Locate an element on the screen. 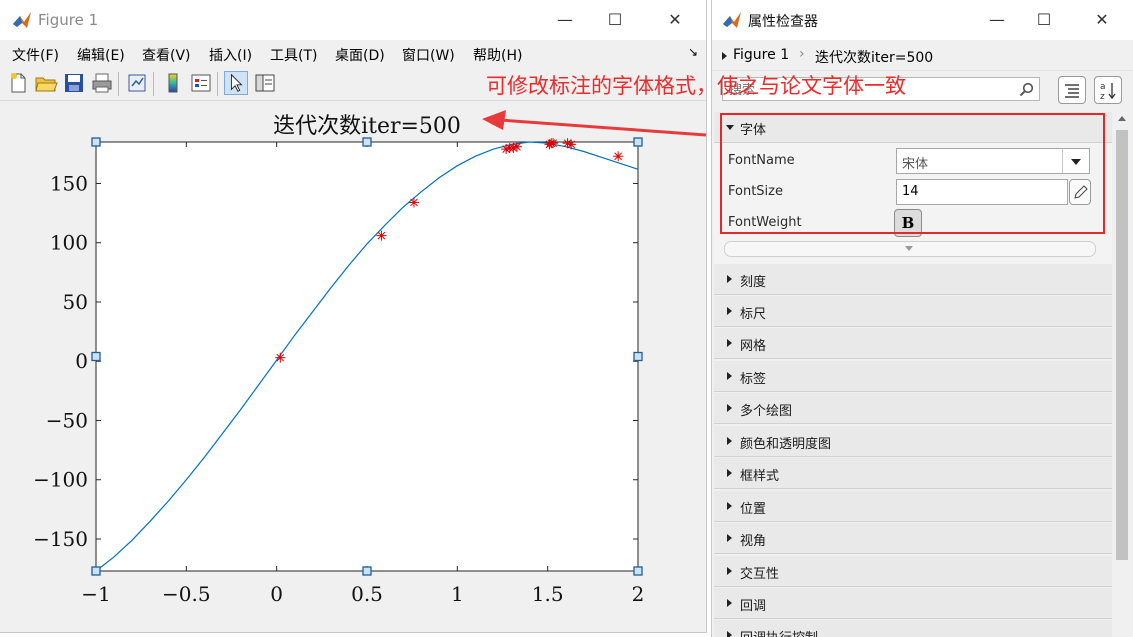  new-figure-icon is located at coordinates (18, 83).